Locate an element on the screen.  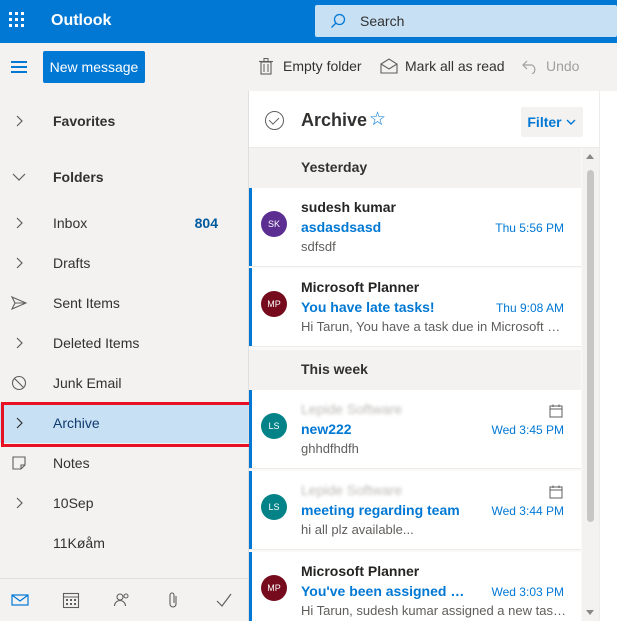
module-switcher is located at coordinates (124, 599).